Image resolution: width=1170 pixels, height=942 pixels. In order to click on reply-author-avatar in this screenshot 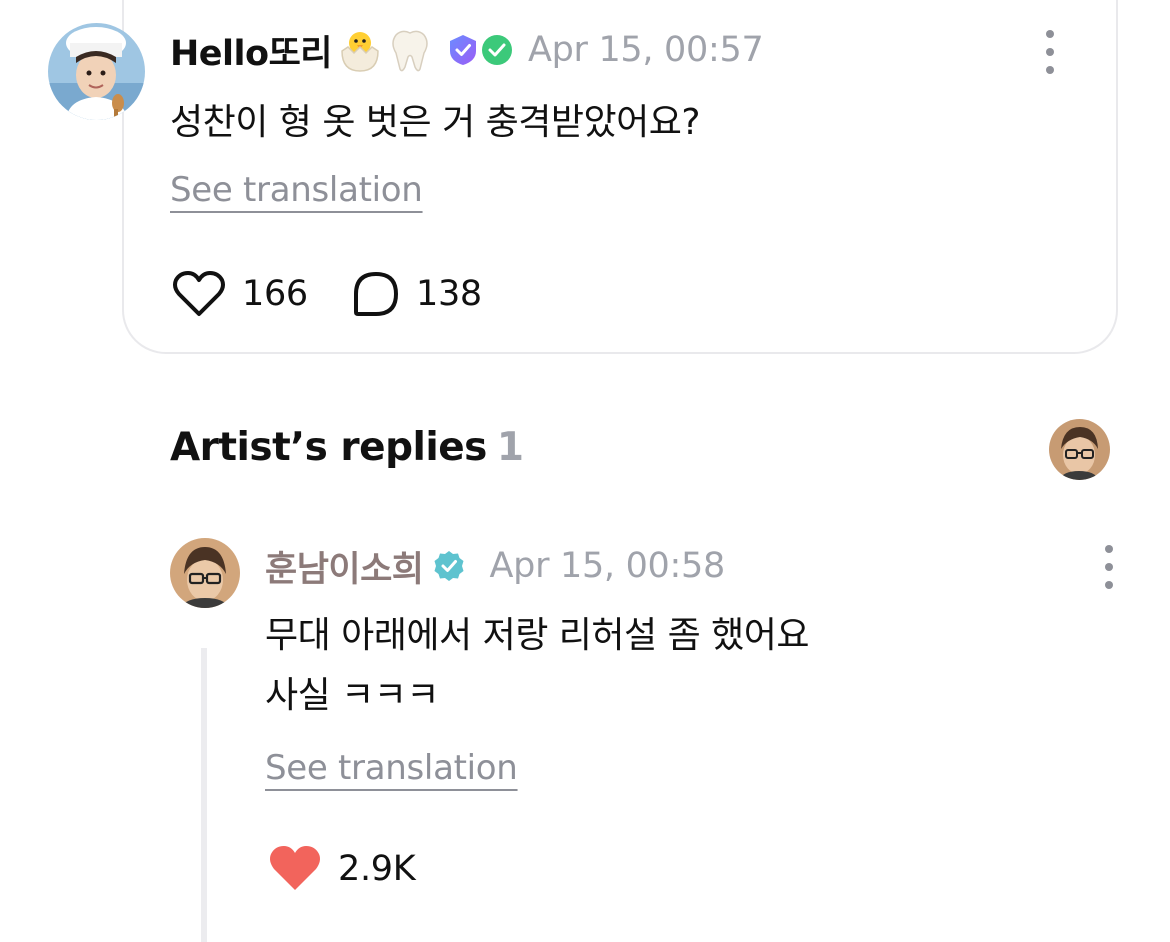, I will do `click(205, 573)`.